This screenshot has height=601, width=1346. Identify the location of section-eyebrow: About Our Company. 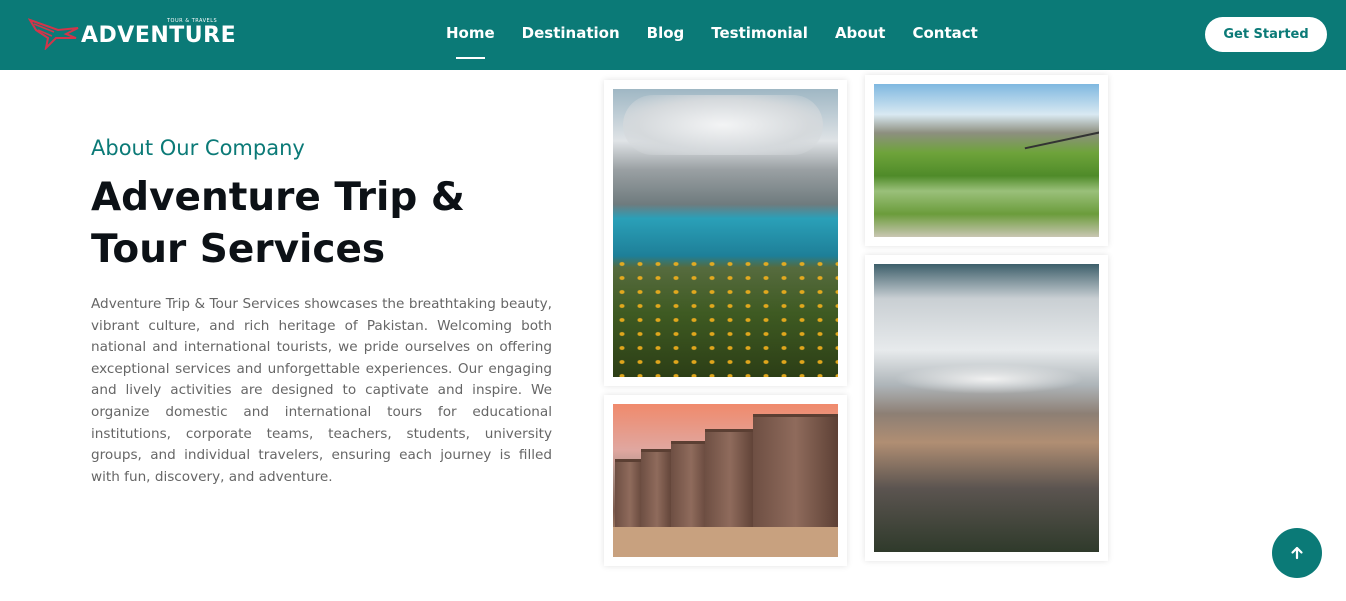
(198, 148).